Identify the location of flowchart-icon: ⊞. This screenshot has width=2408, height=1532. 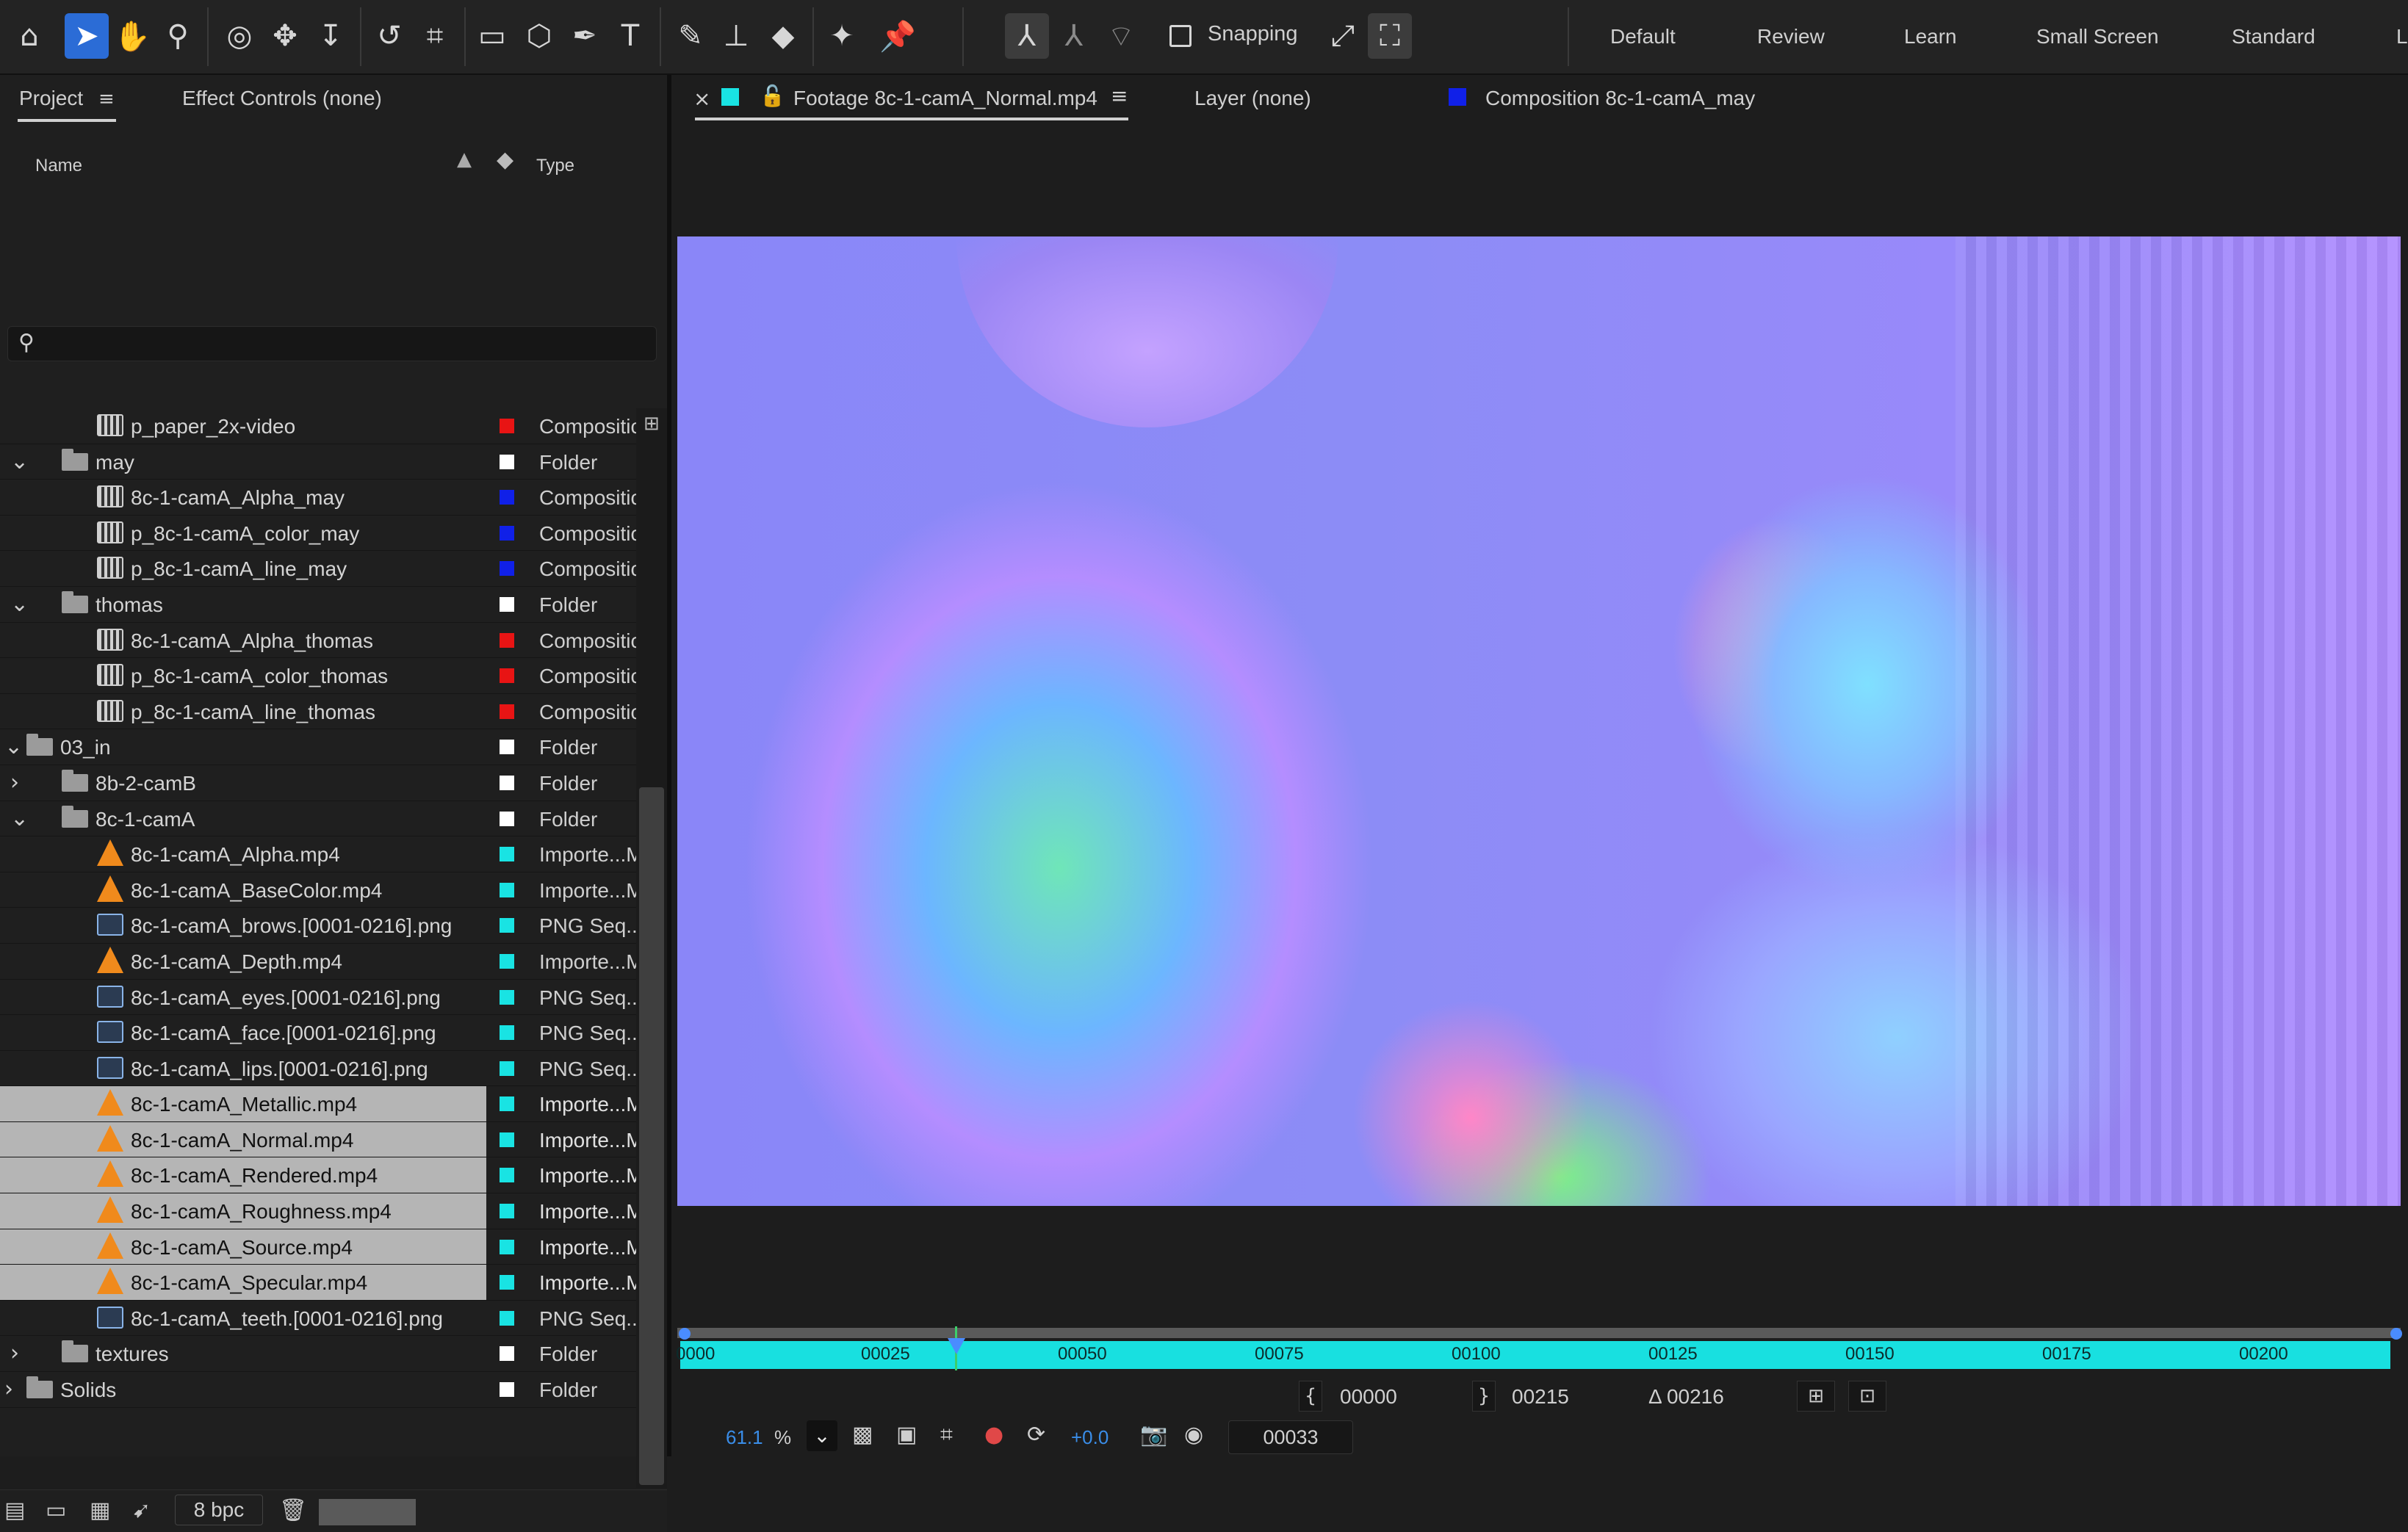
(652, 424).